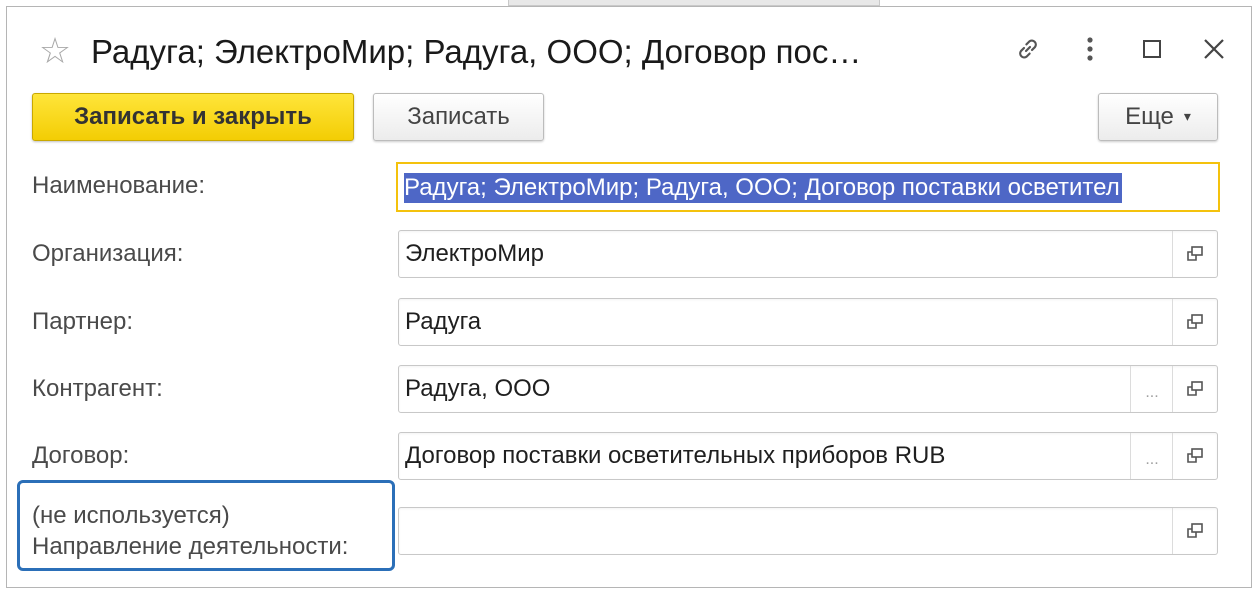 The image size is (1256, 593). I want to click on more-vertical-icon, so click(1090, 49).